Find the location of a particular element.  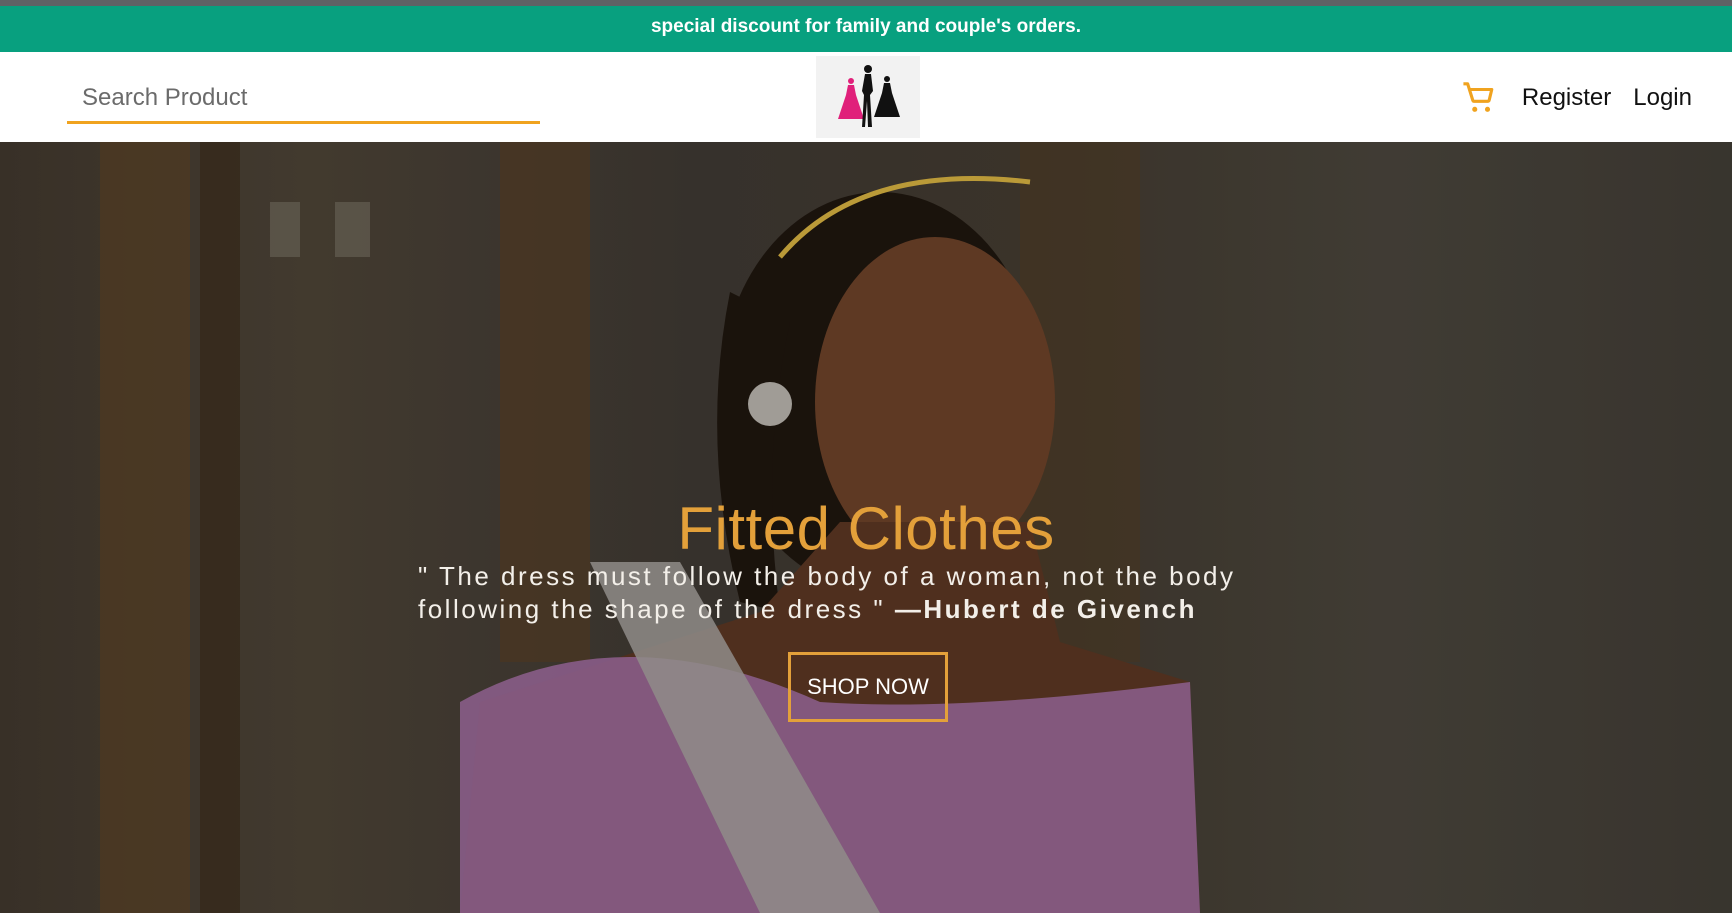

site-logo is located at coordinates (868, 97).